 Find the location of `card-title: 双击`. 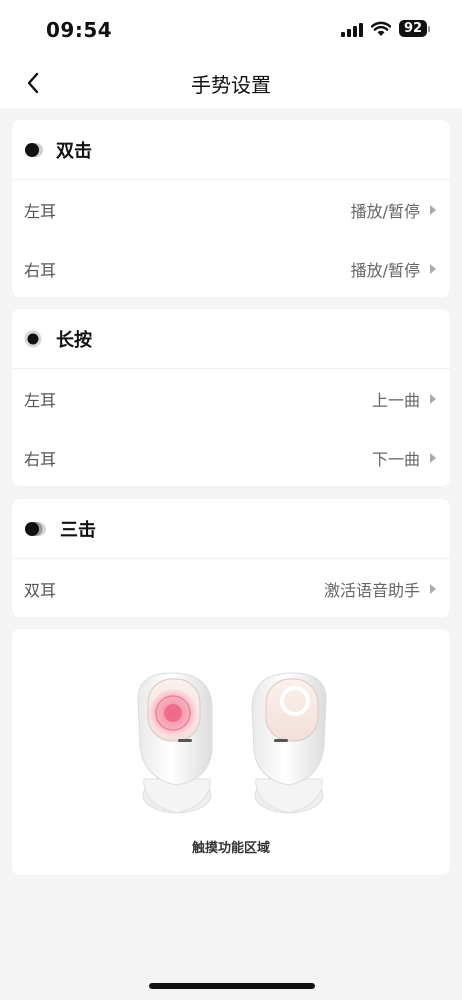

card-title: 双击 is located at coordinates (74, 151).